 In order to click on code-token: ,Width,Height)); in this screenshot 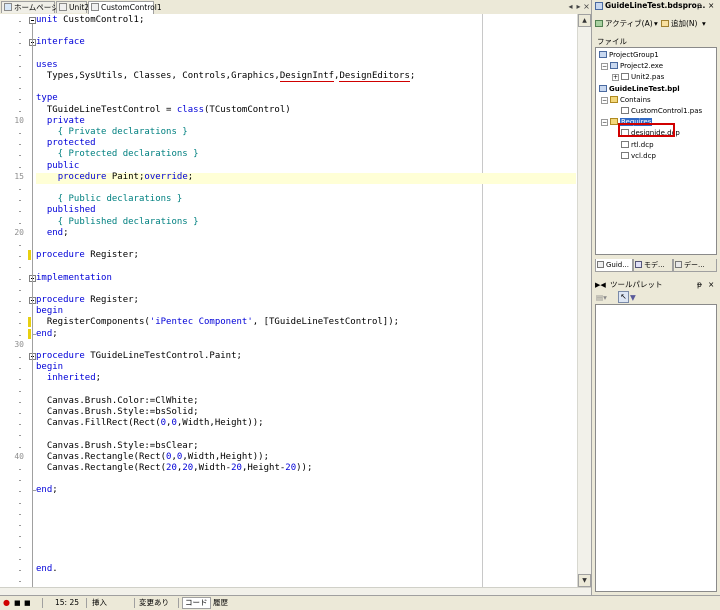, I will do `click(226, 456)`.